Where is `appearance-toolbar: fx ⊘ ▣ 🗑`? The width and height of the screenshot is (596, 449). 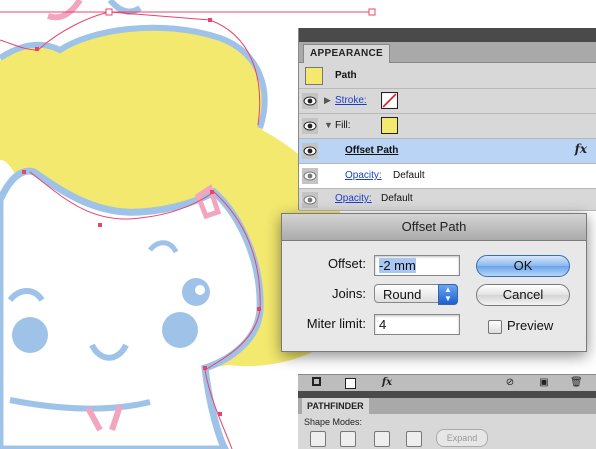
appearance-toolbar: fx ⊘ ▣ 🗑 is located at coordinates (447, 383).